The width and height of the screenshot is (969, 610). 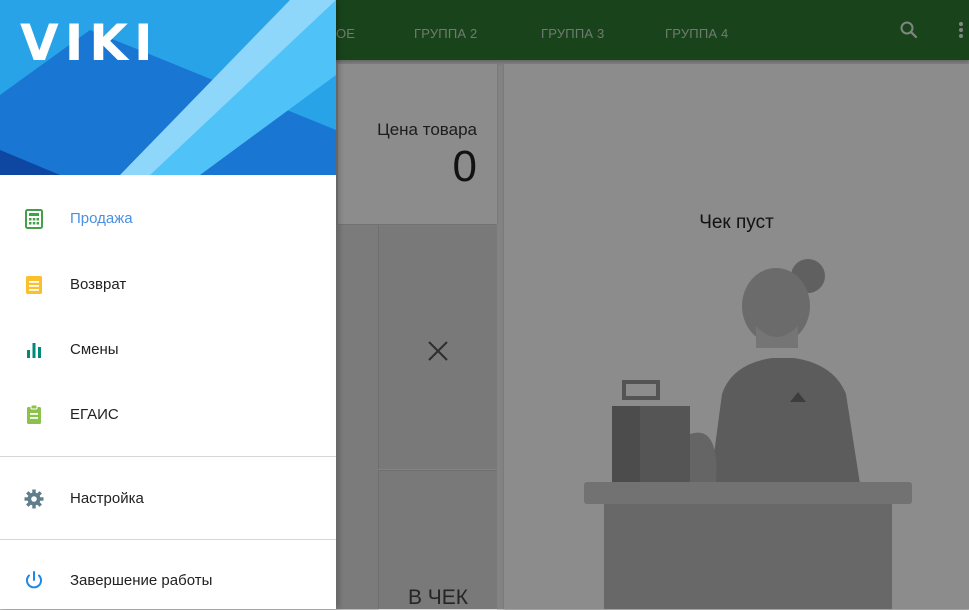 What do you see at coordinates (34, 219) in the screenshot?
I see `calculator-icon` at bounding box center [34, 219].